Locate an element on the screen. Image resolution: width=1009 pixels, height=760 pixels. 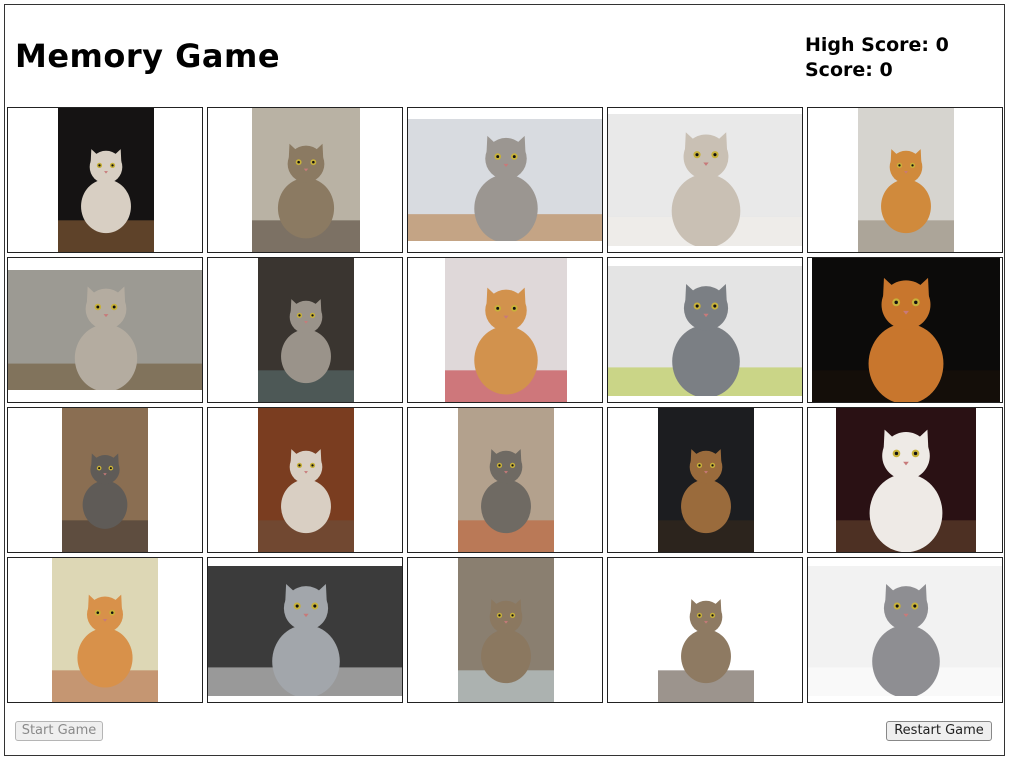
card-gray-white-cat-close-up is located at coordinates (905, 630).